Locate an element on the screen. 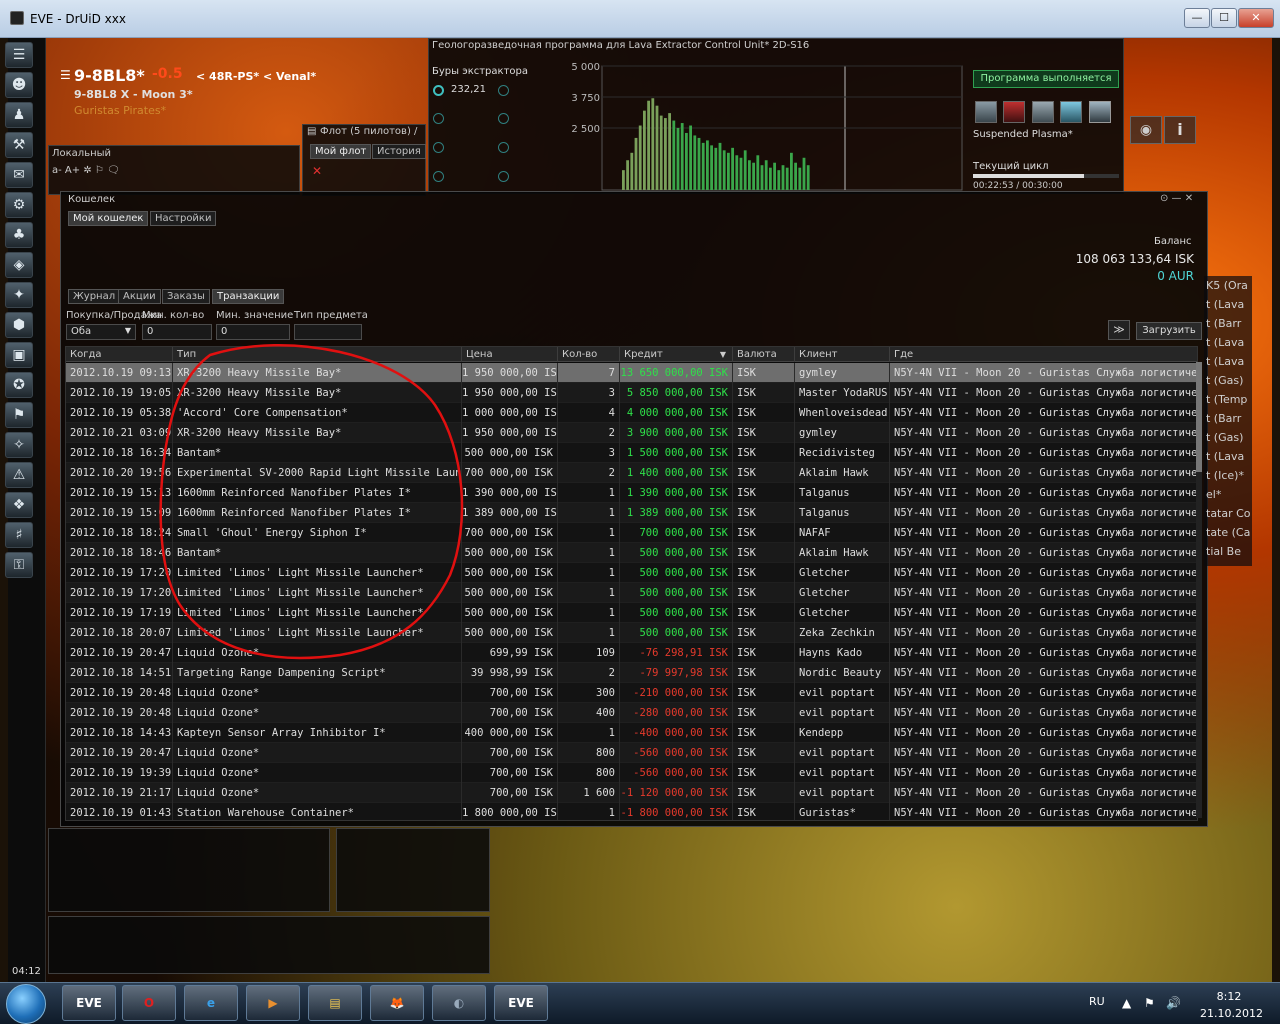 This screenshot has width=1280, height=1024. volume-icon: 🔊 is located at coordinates (1173, 1003).